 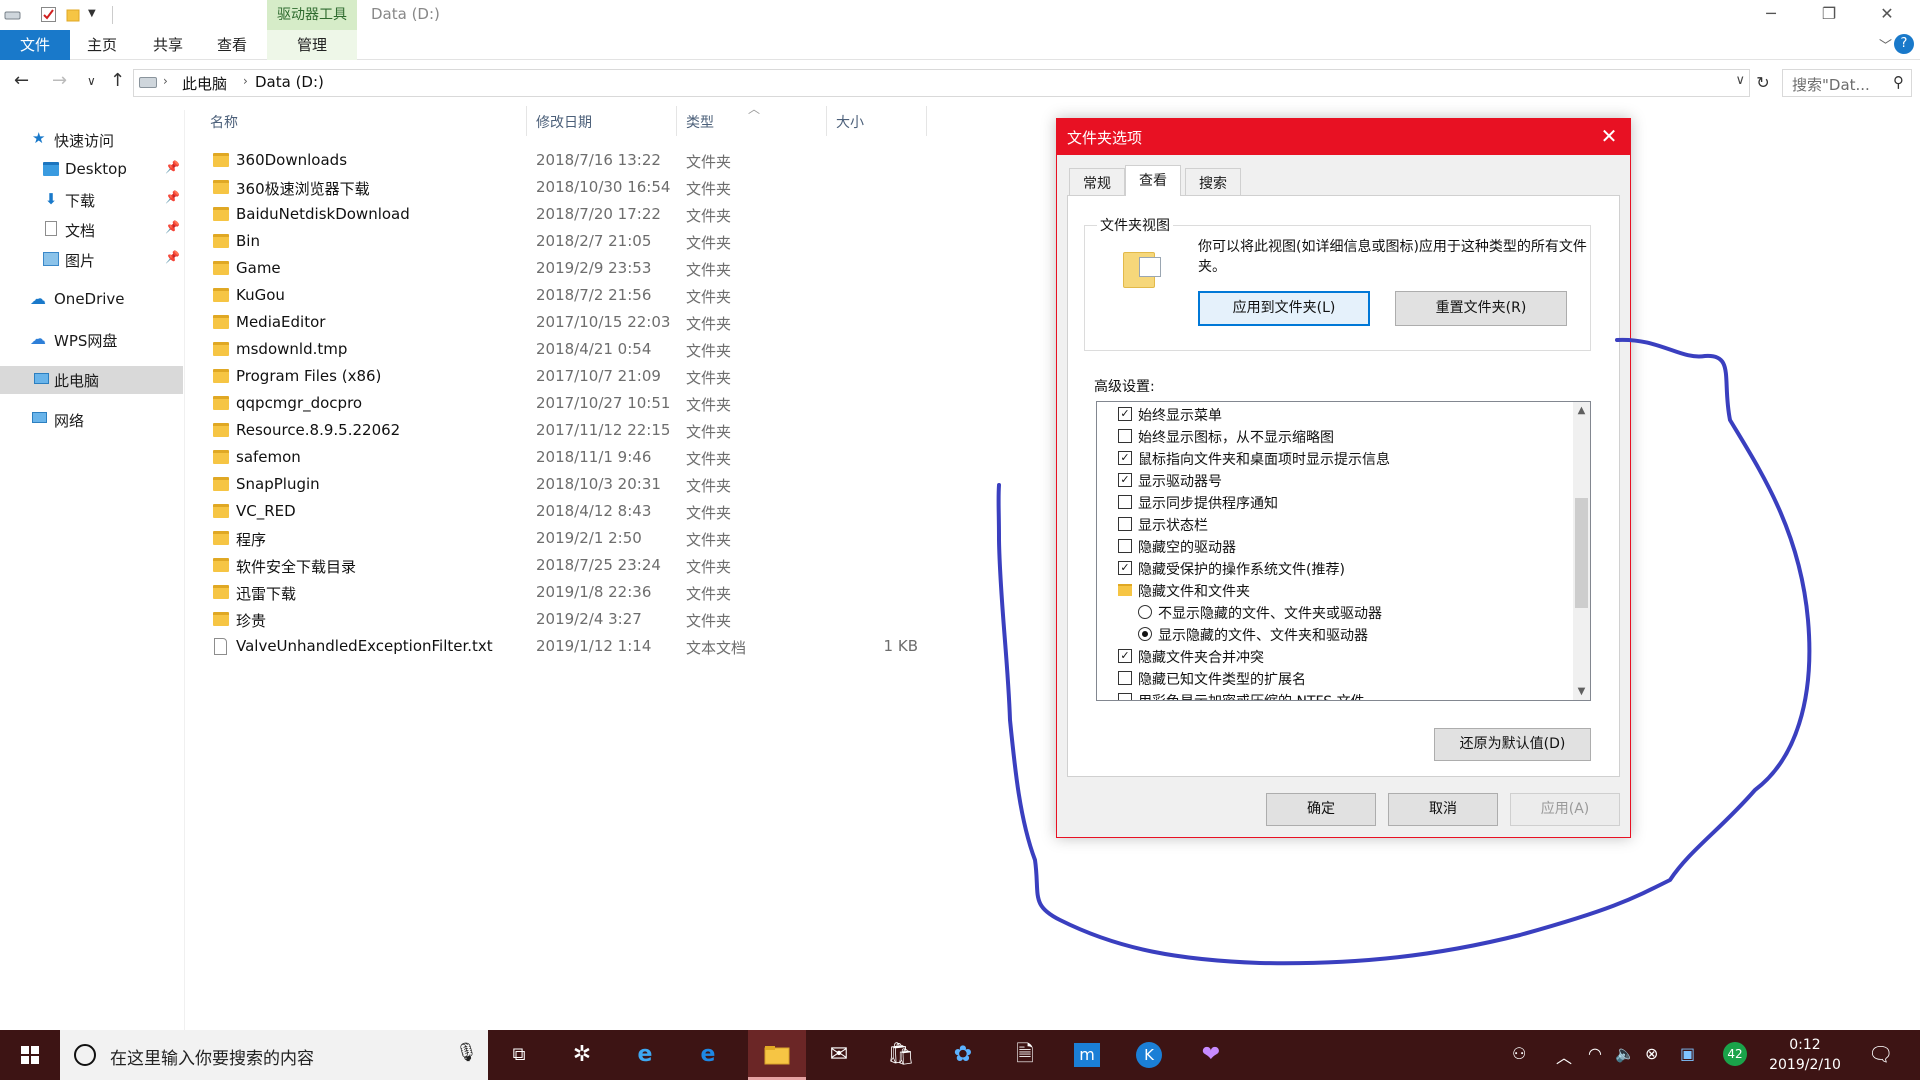 I want to click on close-window-button: ✕, so click(x=1887, y=15).